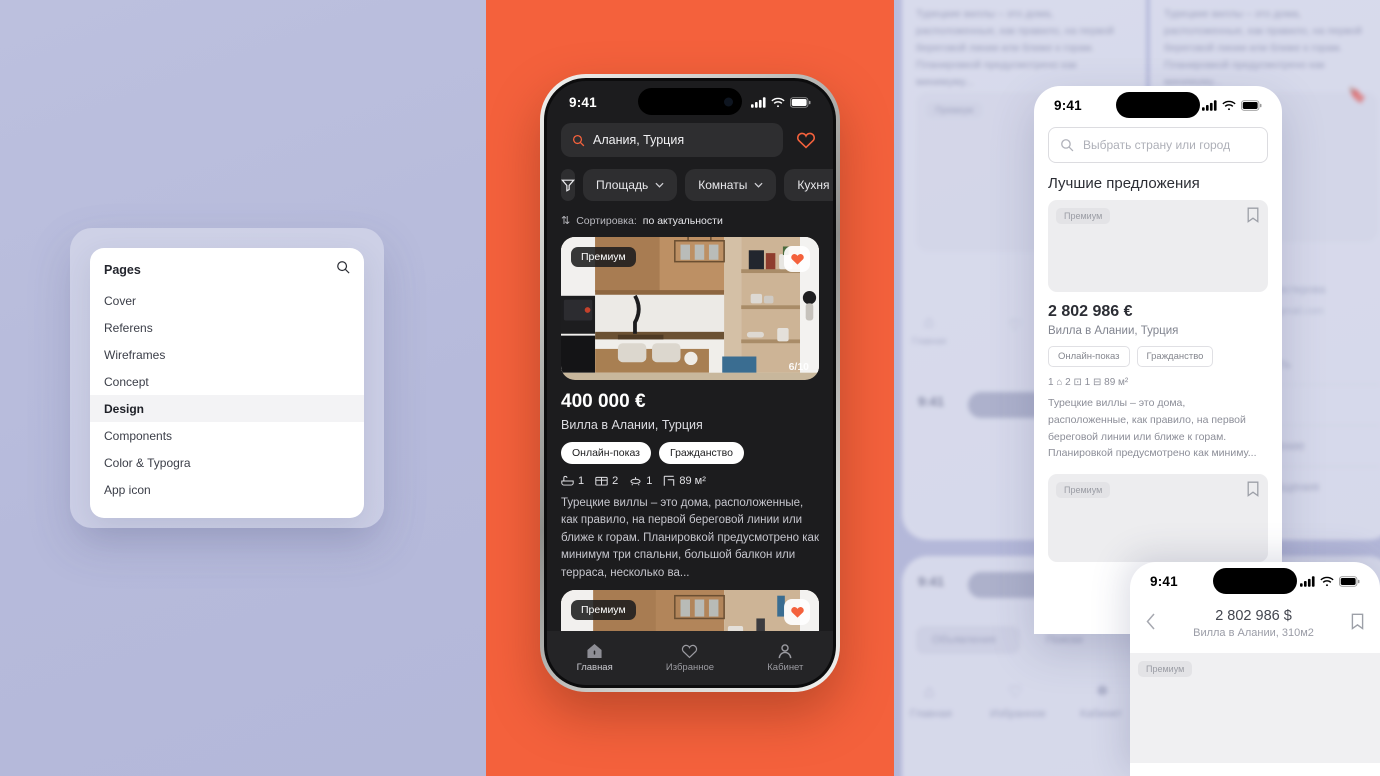  Describe the element at coordinates (594, 667) in the screenshot. I see `tab-home-label: Главная` at that location.